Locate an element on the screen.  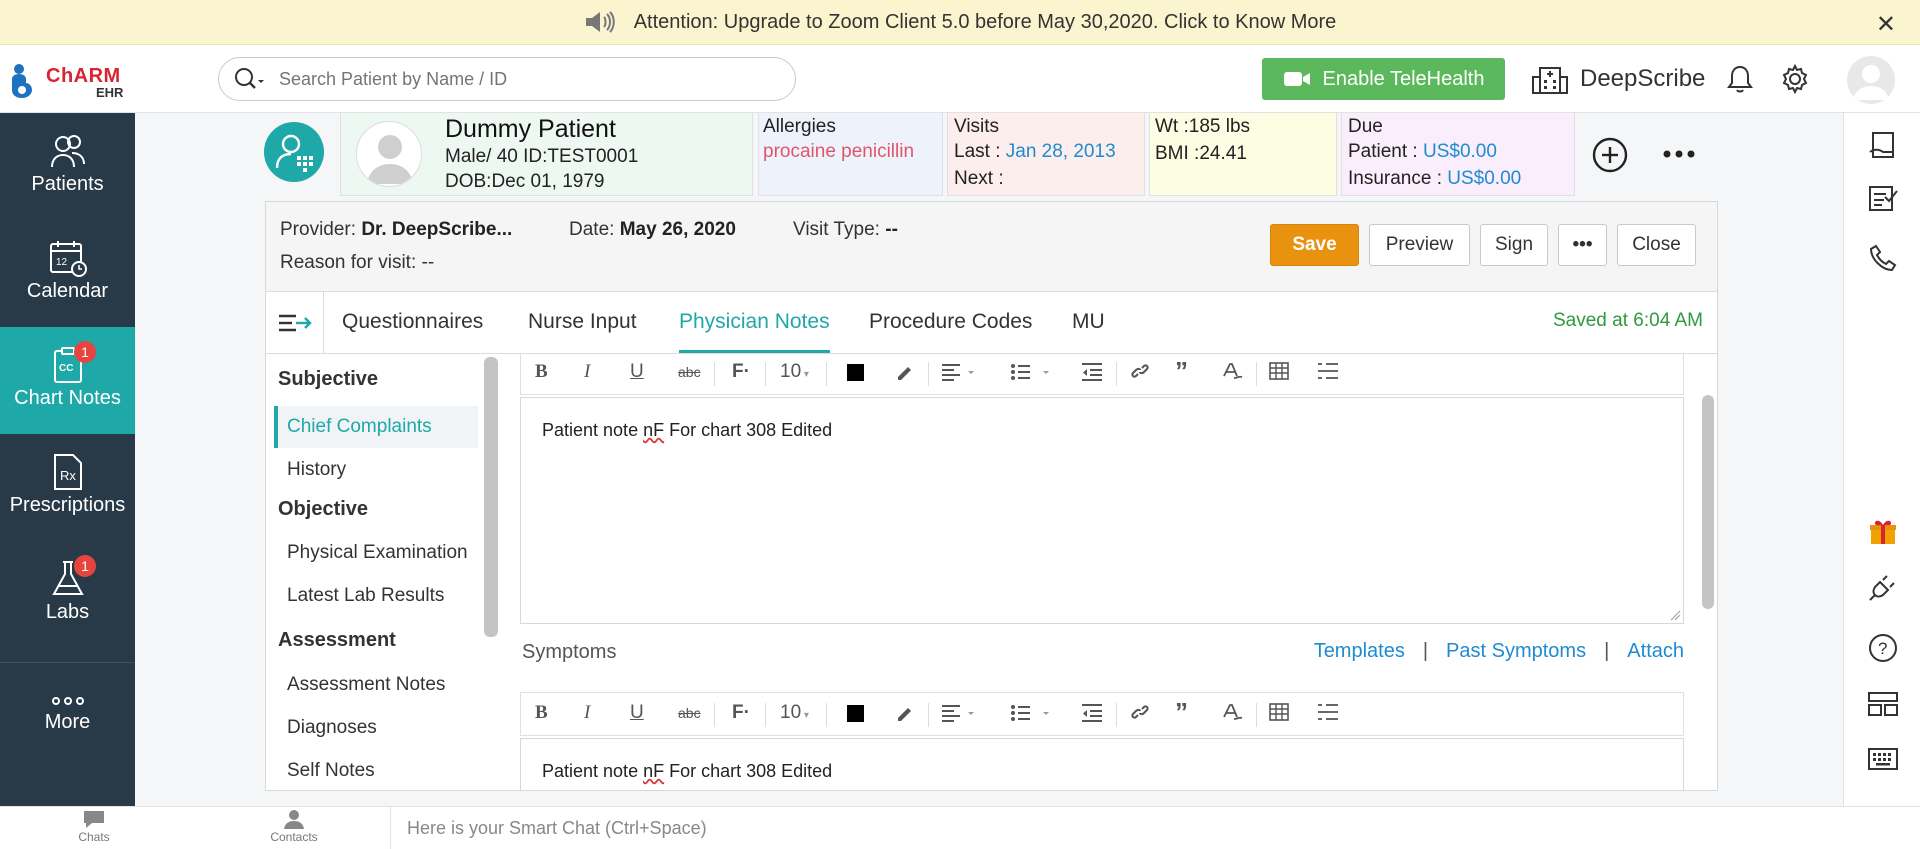
contacts-button: Contacts is located at coordinates (294, 826).